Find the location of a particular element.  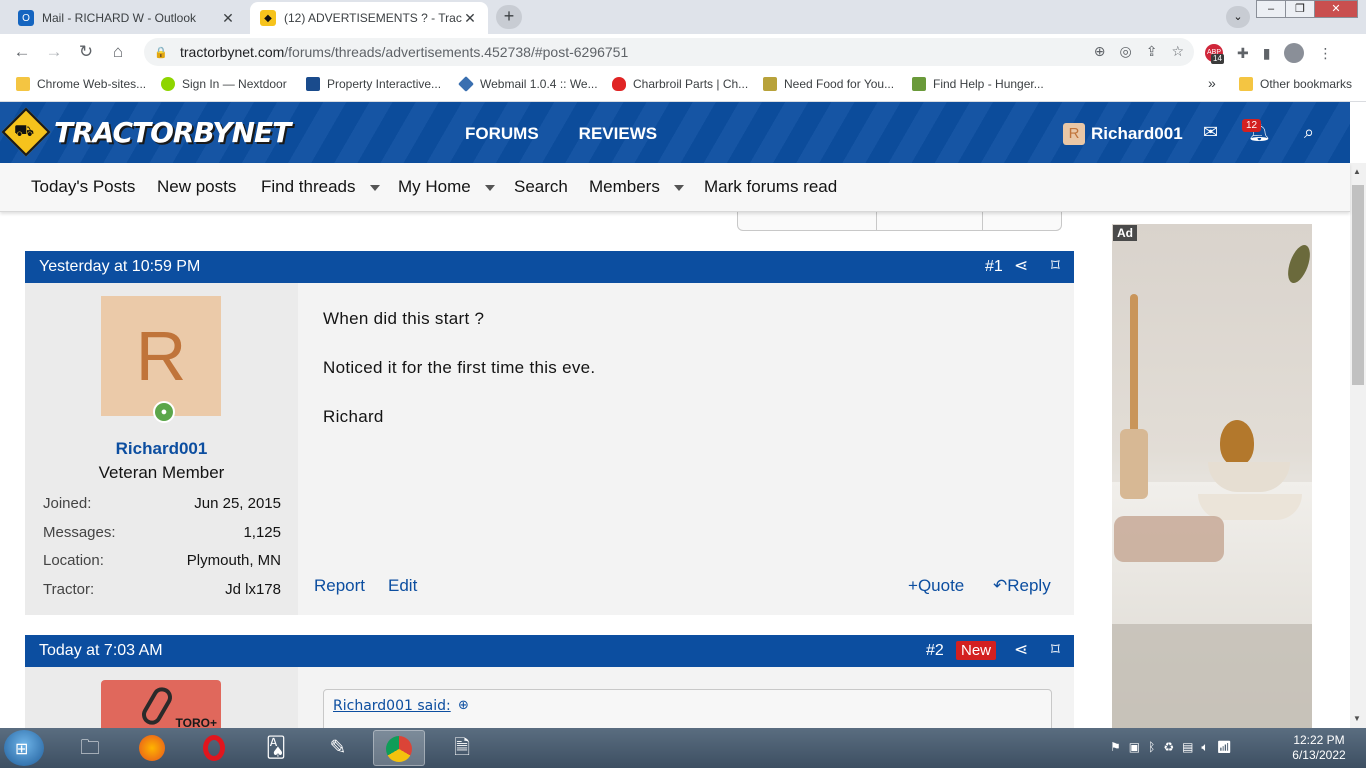

paint-icon: ✎ is located at coordinates (338, 748).